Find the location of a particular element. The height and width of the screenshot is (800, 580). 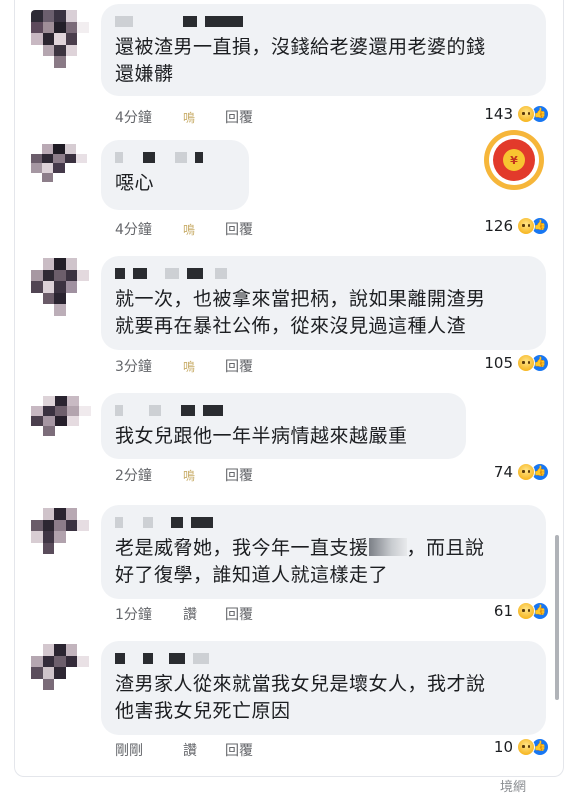

comment-bubble: 我女兒跟他一年半病情越來越嚴重 is located at coordinates (283, 426).